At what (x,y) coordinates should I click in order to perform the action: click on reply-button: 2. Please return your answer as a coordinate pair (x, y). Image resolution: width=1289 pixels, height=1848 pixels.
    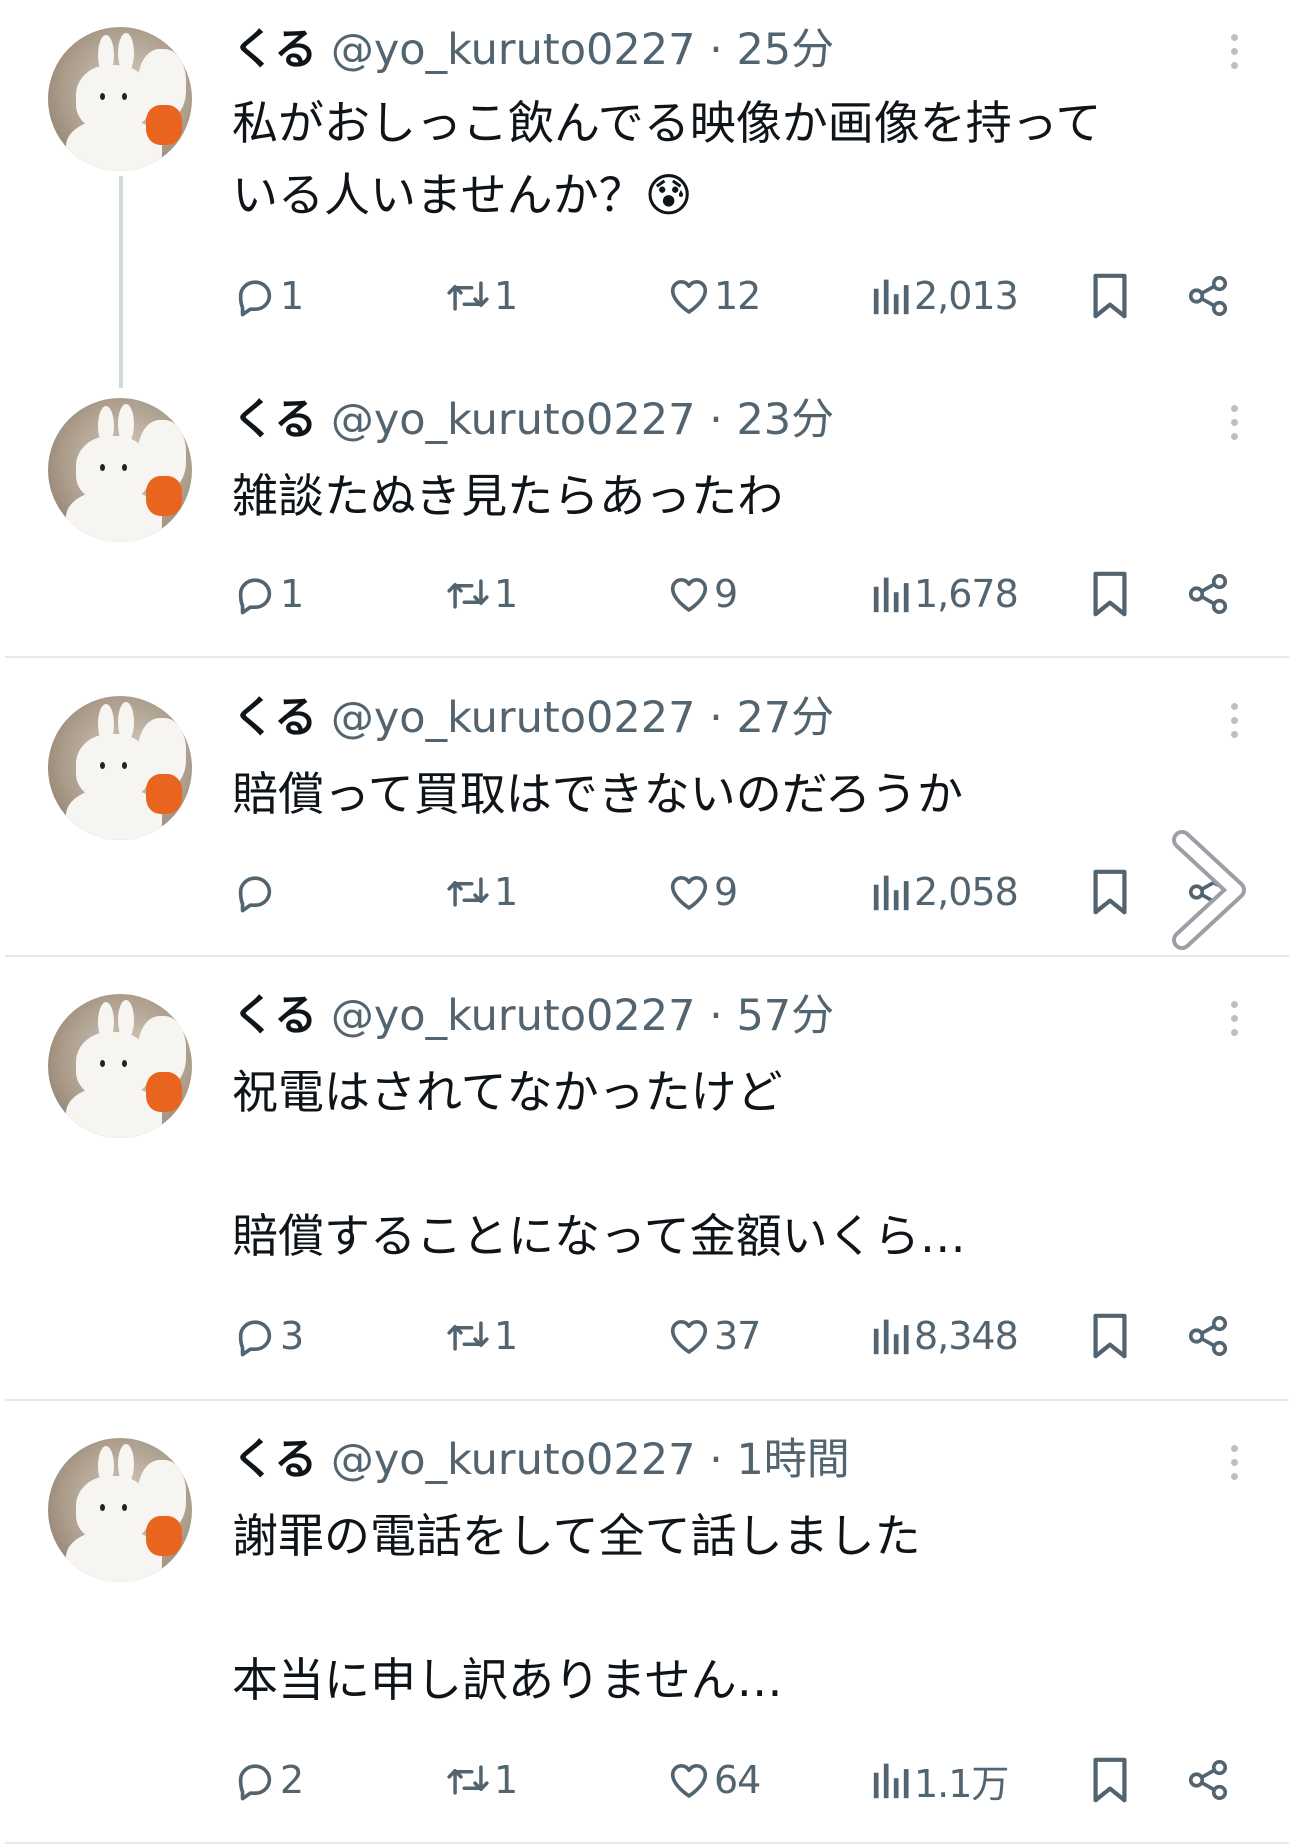
    Looking at the image, I should click on (268, 1780).